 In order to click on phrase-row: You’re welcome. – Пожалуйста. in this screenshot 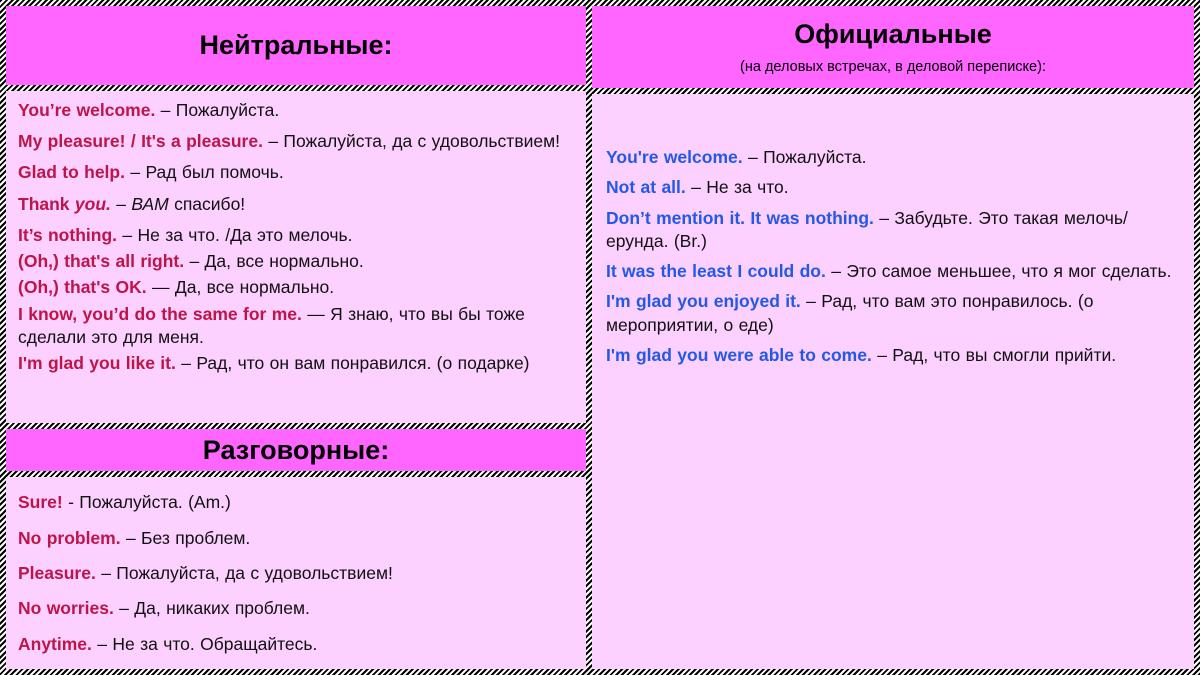, I will do `click(297, 110)`.